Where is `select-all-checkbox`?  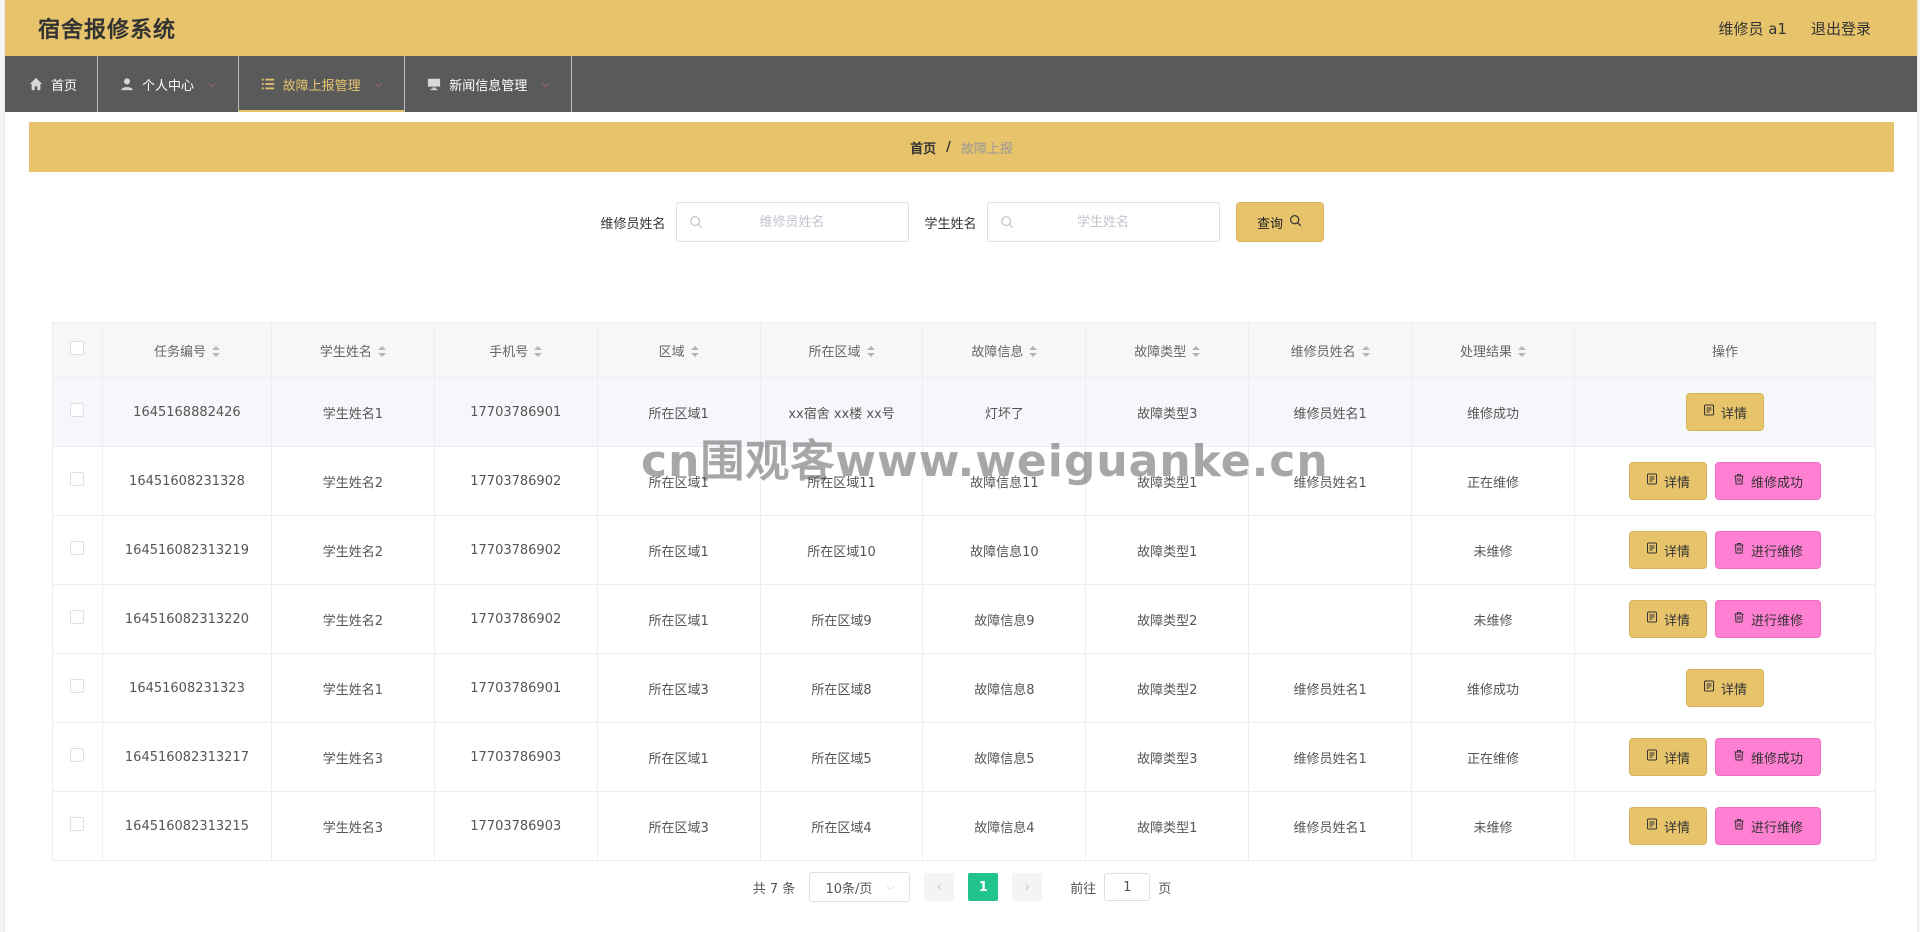
select-all-checkbox is located at coordinates (77, 348).